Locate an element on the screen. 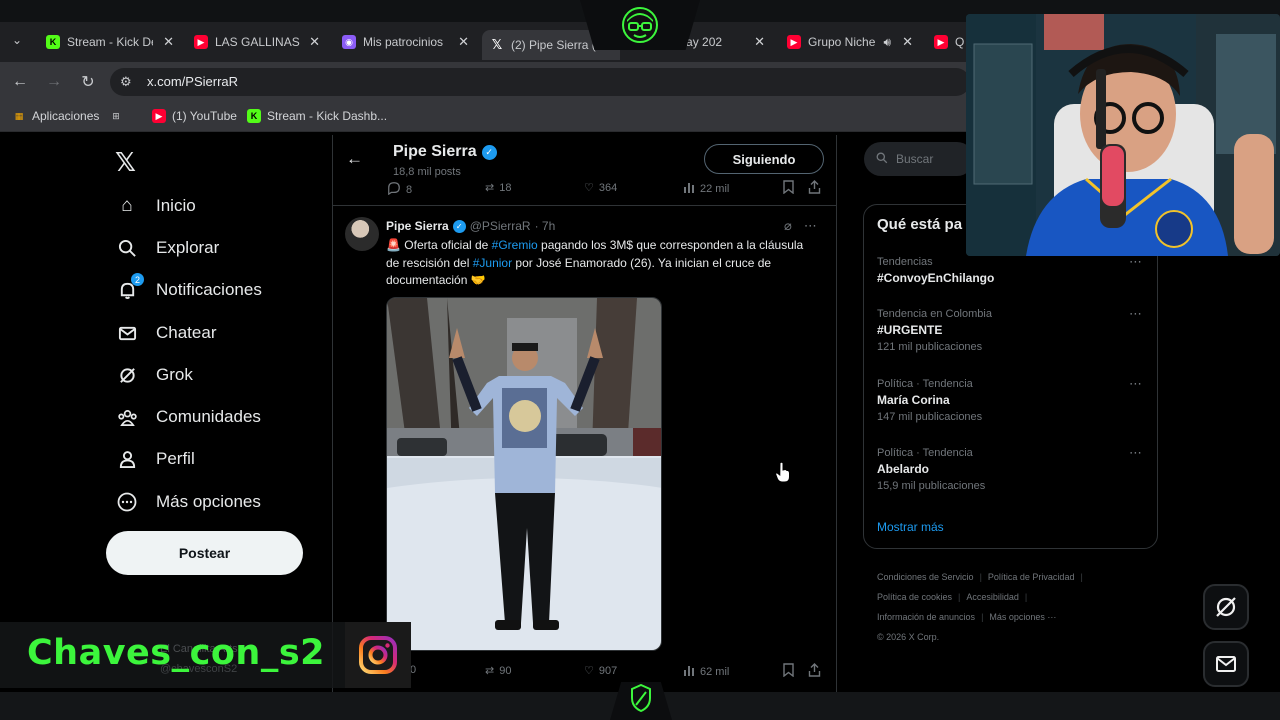 This screenshot has width=1280, height=720. tab-las-gallinas: ▶ LAS GALLINAS S ✕ is located at coordinates (257, 42).